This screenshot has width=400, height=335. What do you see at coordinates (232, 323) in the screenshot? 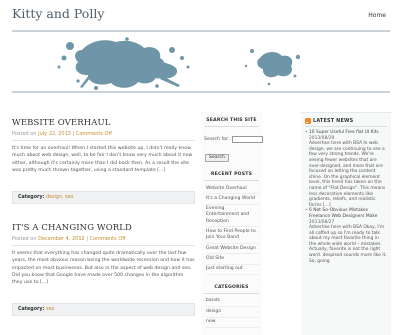
I see `category-link: new` at bounding box center [232, 323].